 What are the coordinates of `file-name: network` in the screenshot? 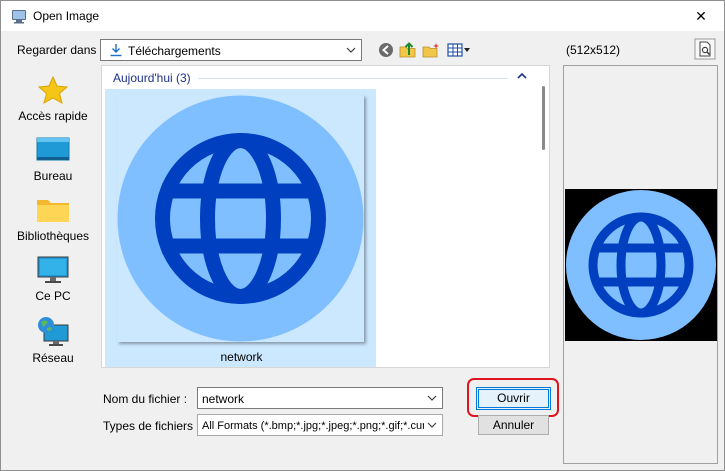 It's located at (241, 357).